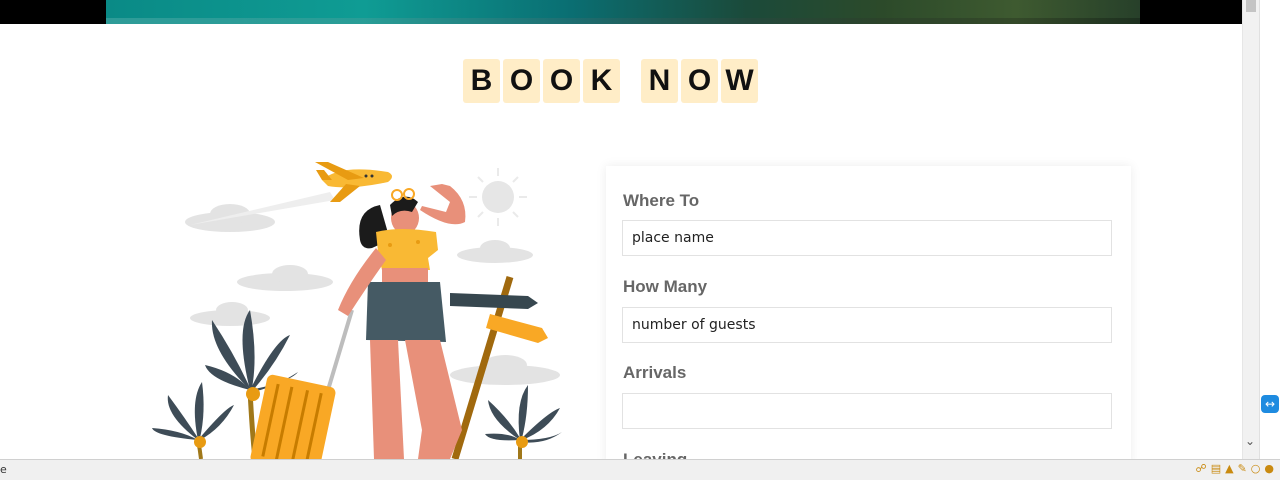 This screenshot has width=1280, height=480. What do you see at coordinates (1270, 404) in the screenshot?
I see `teamviewer-icon: ↔` at bounding box center [1270, 404].